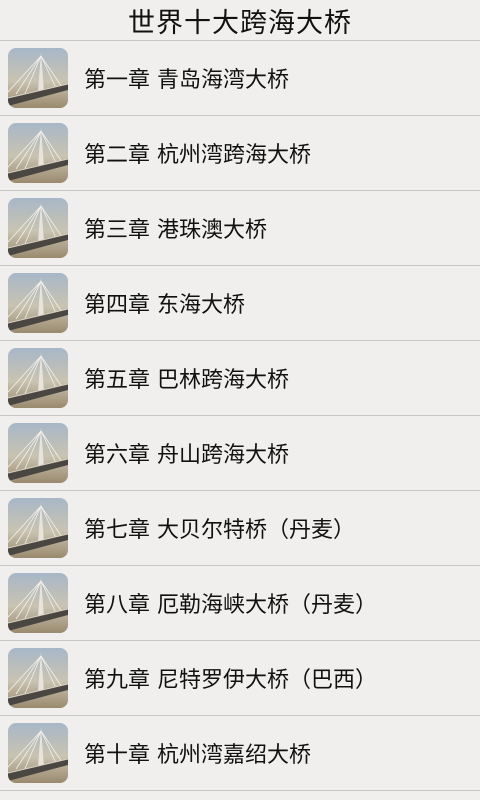 This screenshot has width=480, height=800. What do you see at coordinates (175, 230) in the screenshot?
I see `chapter-label: 第三章 港珠澳大桥` at bounding box center [175, 230].